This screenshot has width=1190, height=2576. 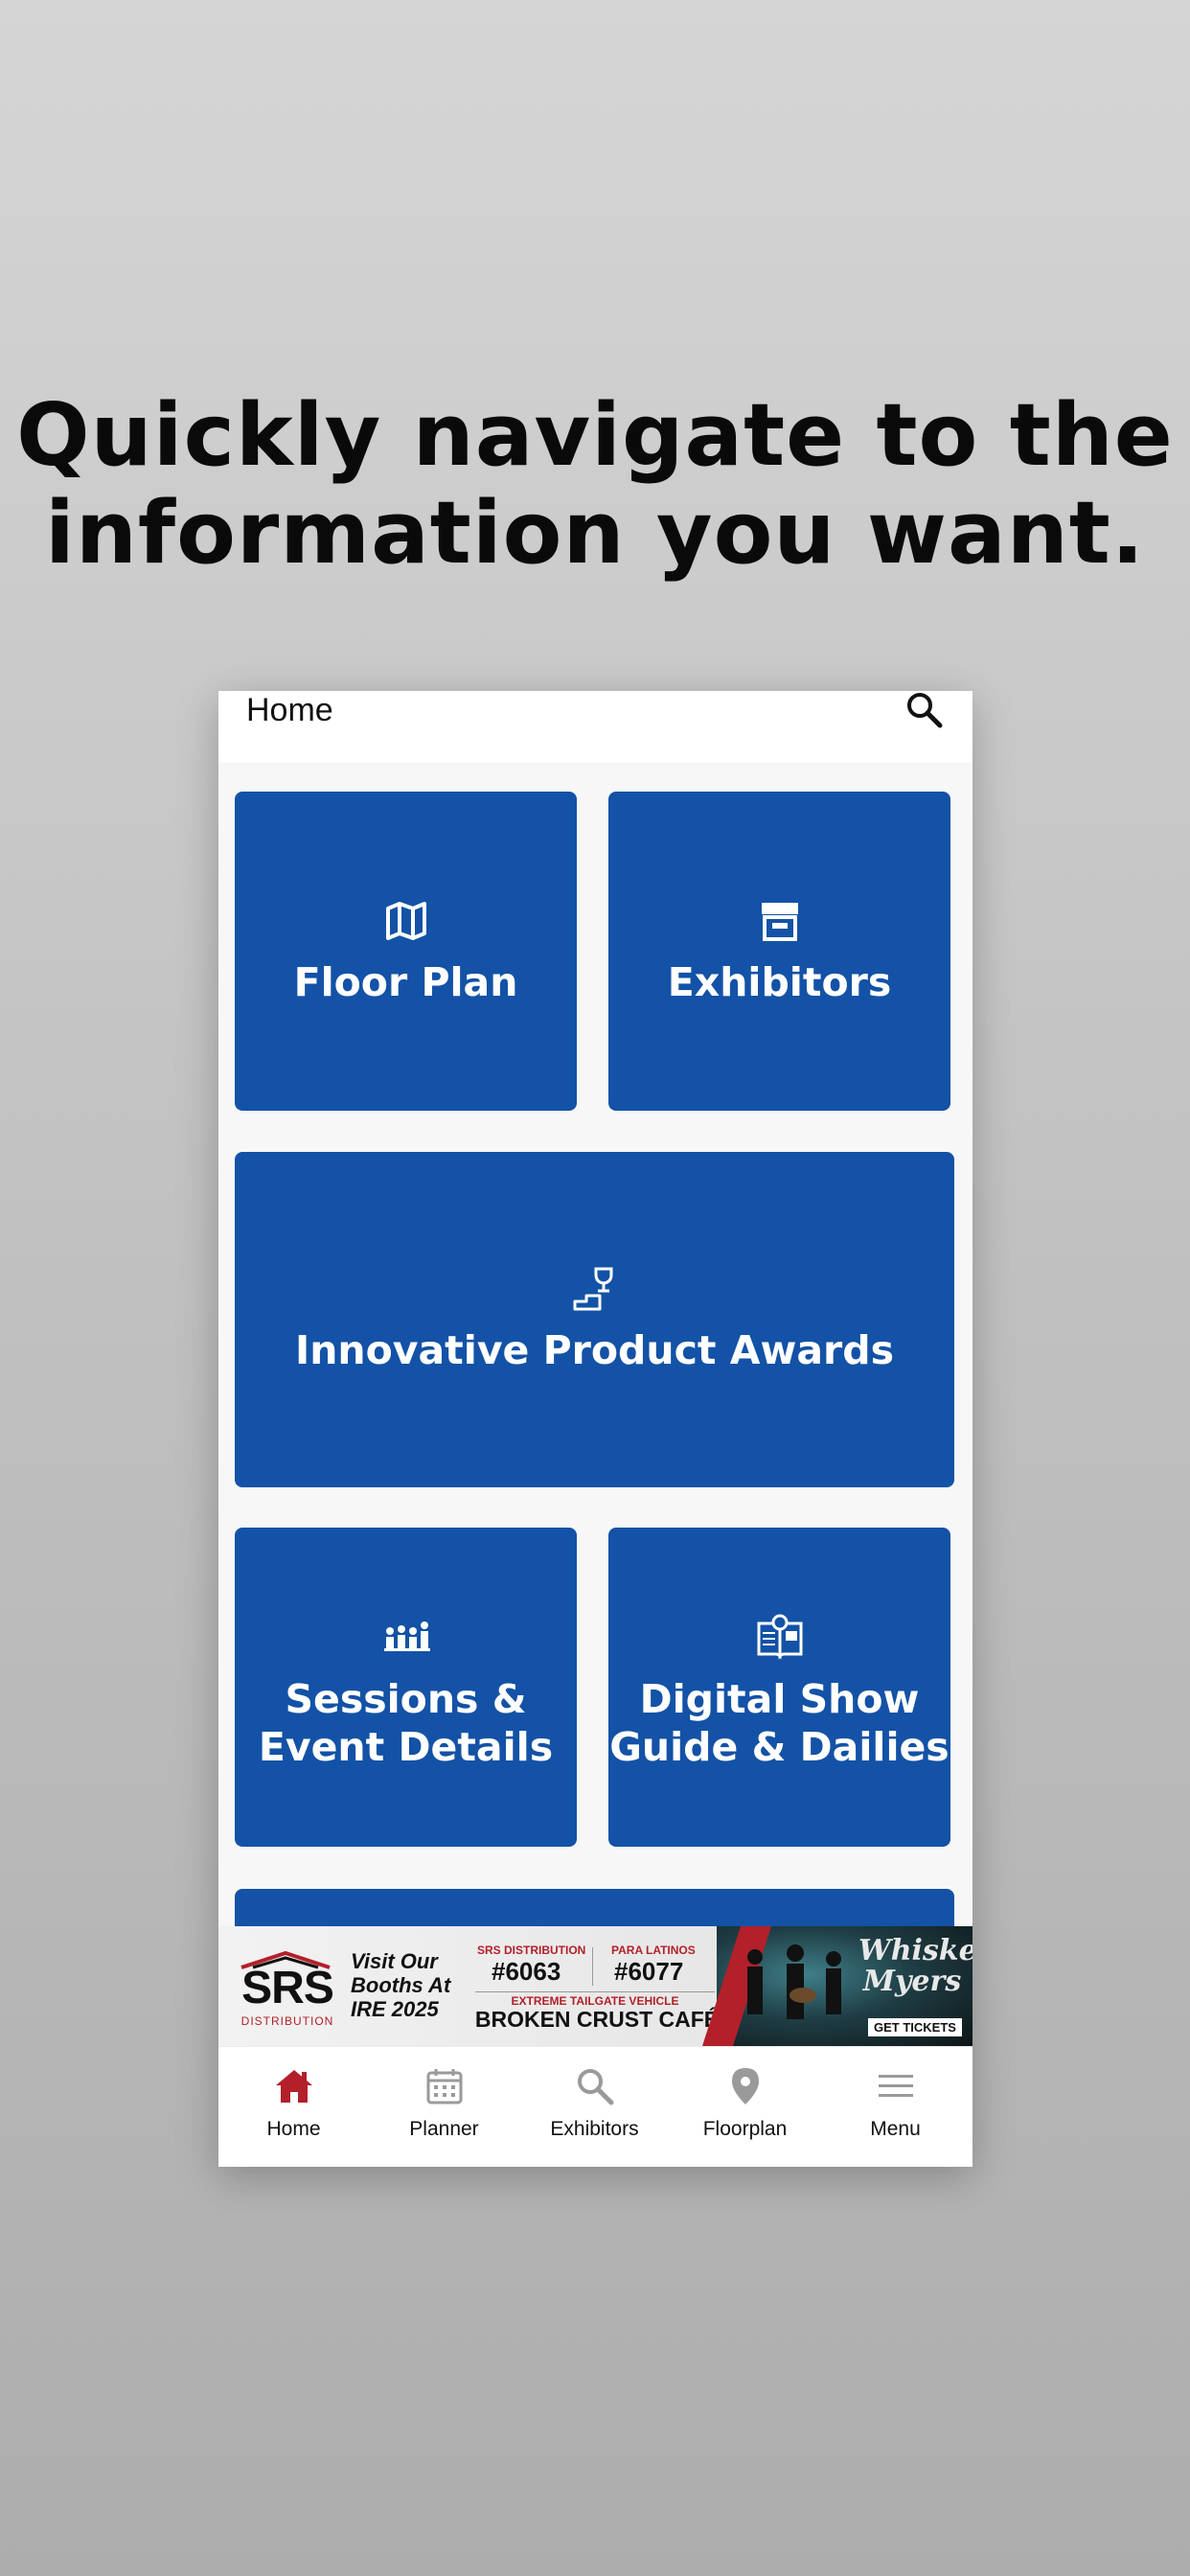 I want to click on tile-innovative-product-awards: Innovative Product Awards, so click(x=594, y=1319).